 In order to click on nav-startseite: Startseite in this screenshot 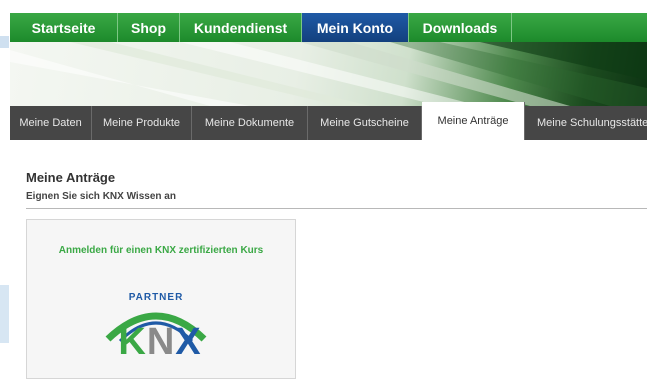, I will do `click(64, 27)`.